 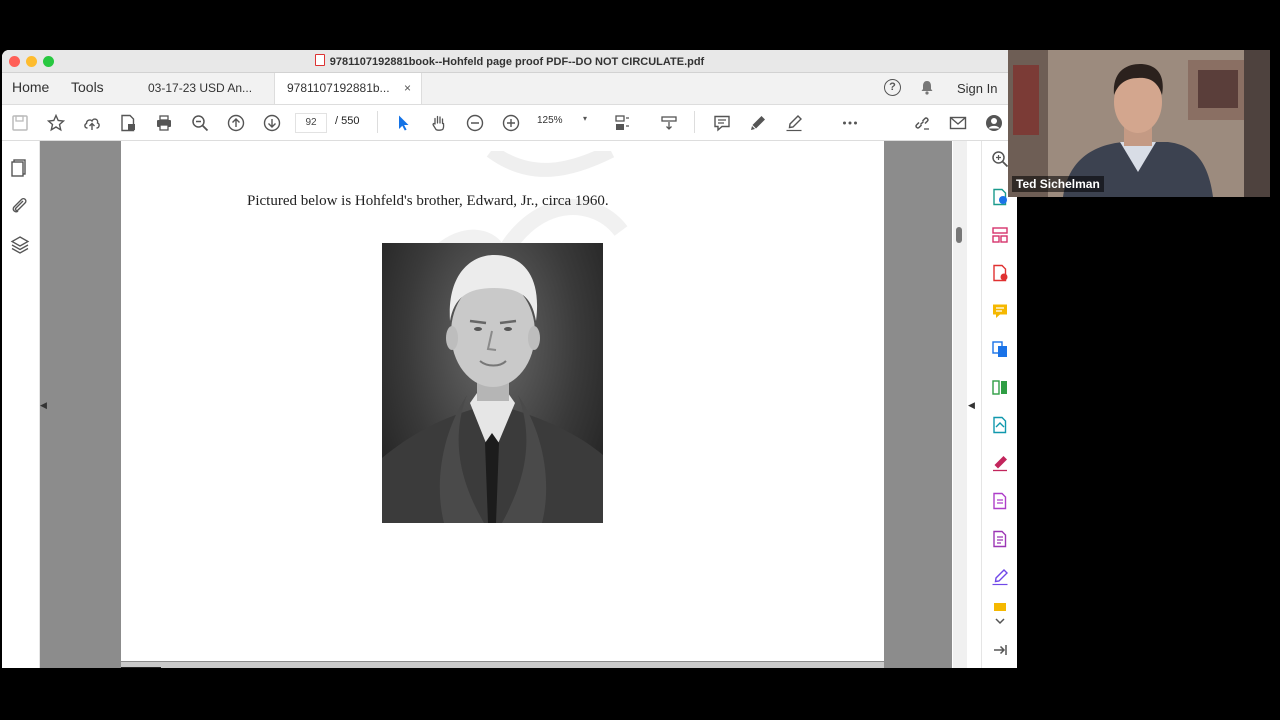 What do you see at coordinates (200, 123) in the screenshot?
I see `zoom-search-icon` at bounding box center [200, 123].